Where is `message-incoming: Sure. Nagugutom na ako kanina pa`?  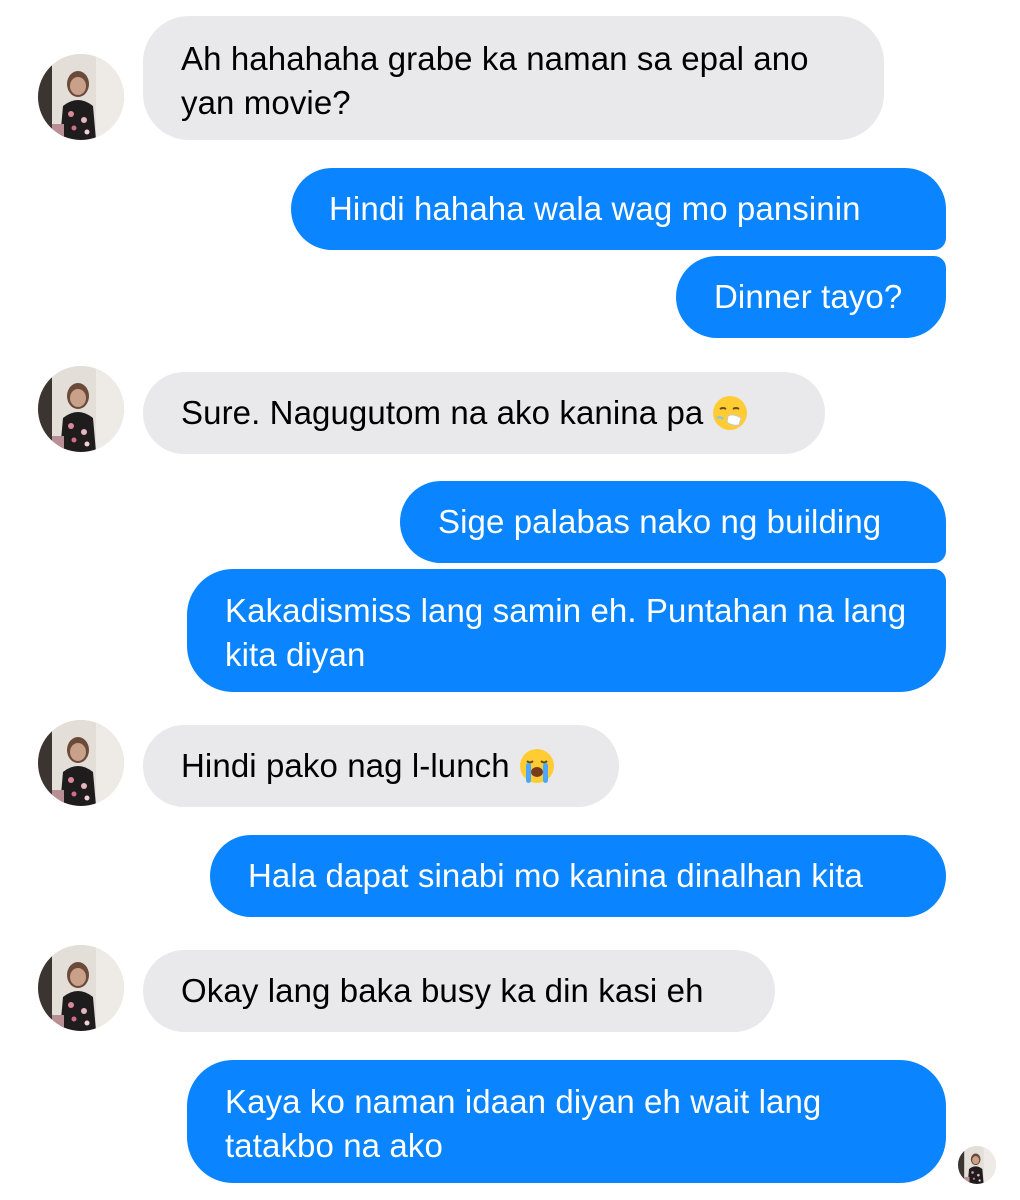
message-incoming: Sure. Nagugutom na ako kanina pa is located at coordinates (484, 413).